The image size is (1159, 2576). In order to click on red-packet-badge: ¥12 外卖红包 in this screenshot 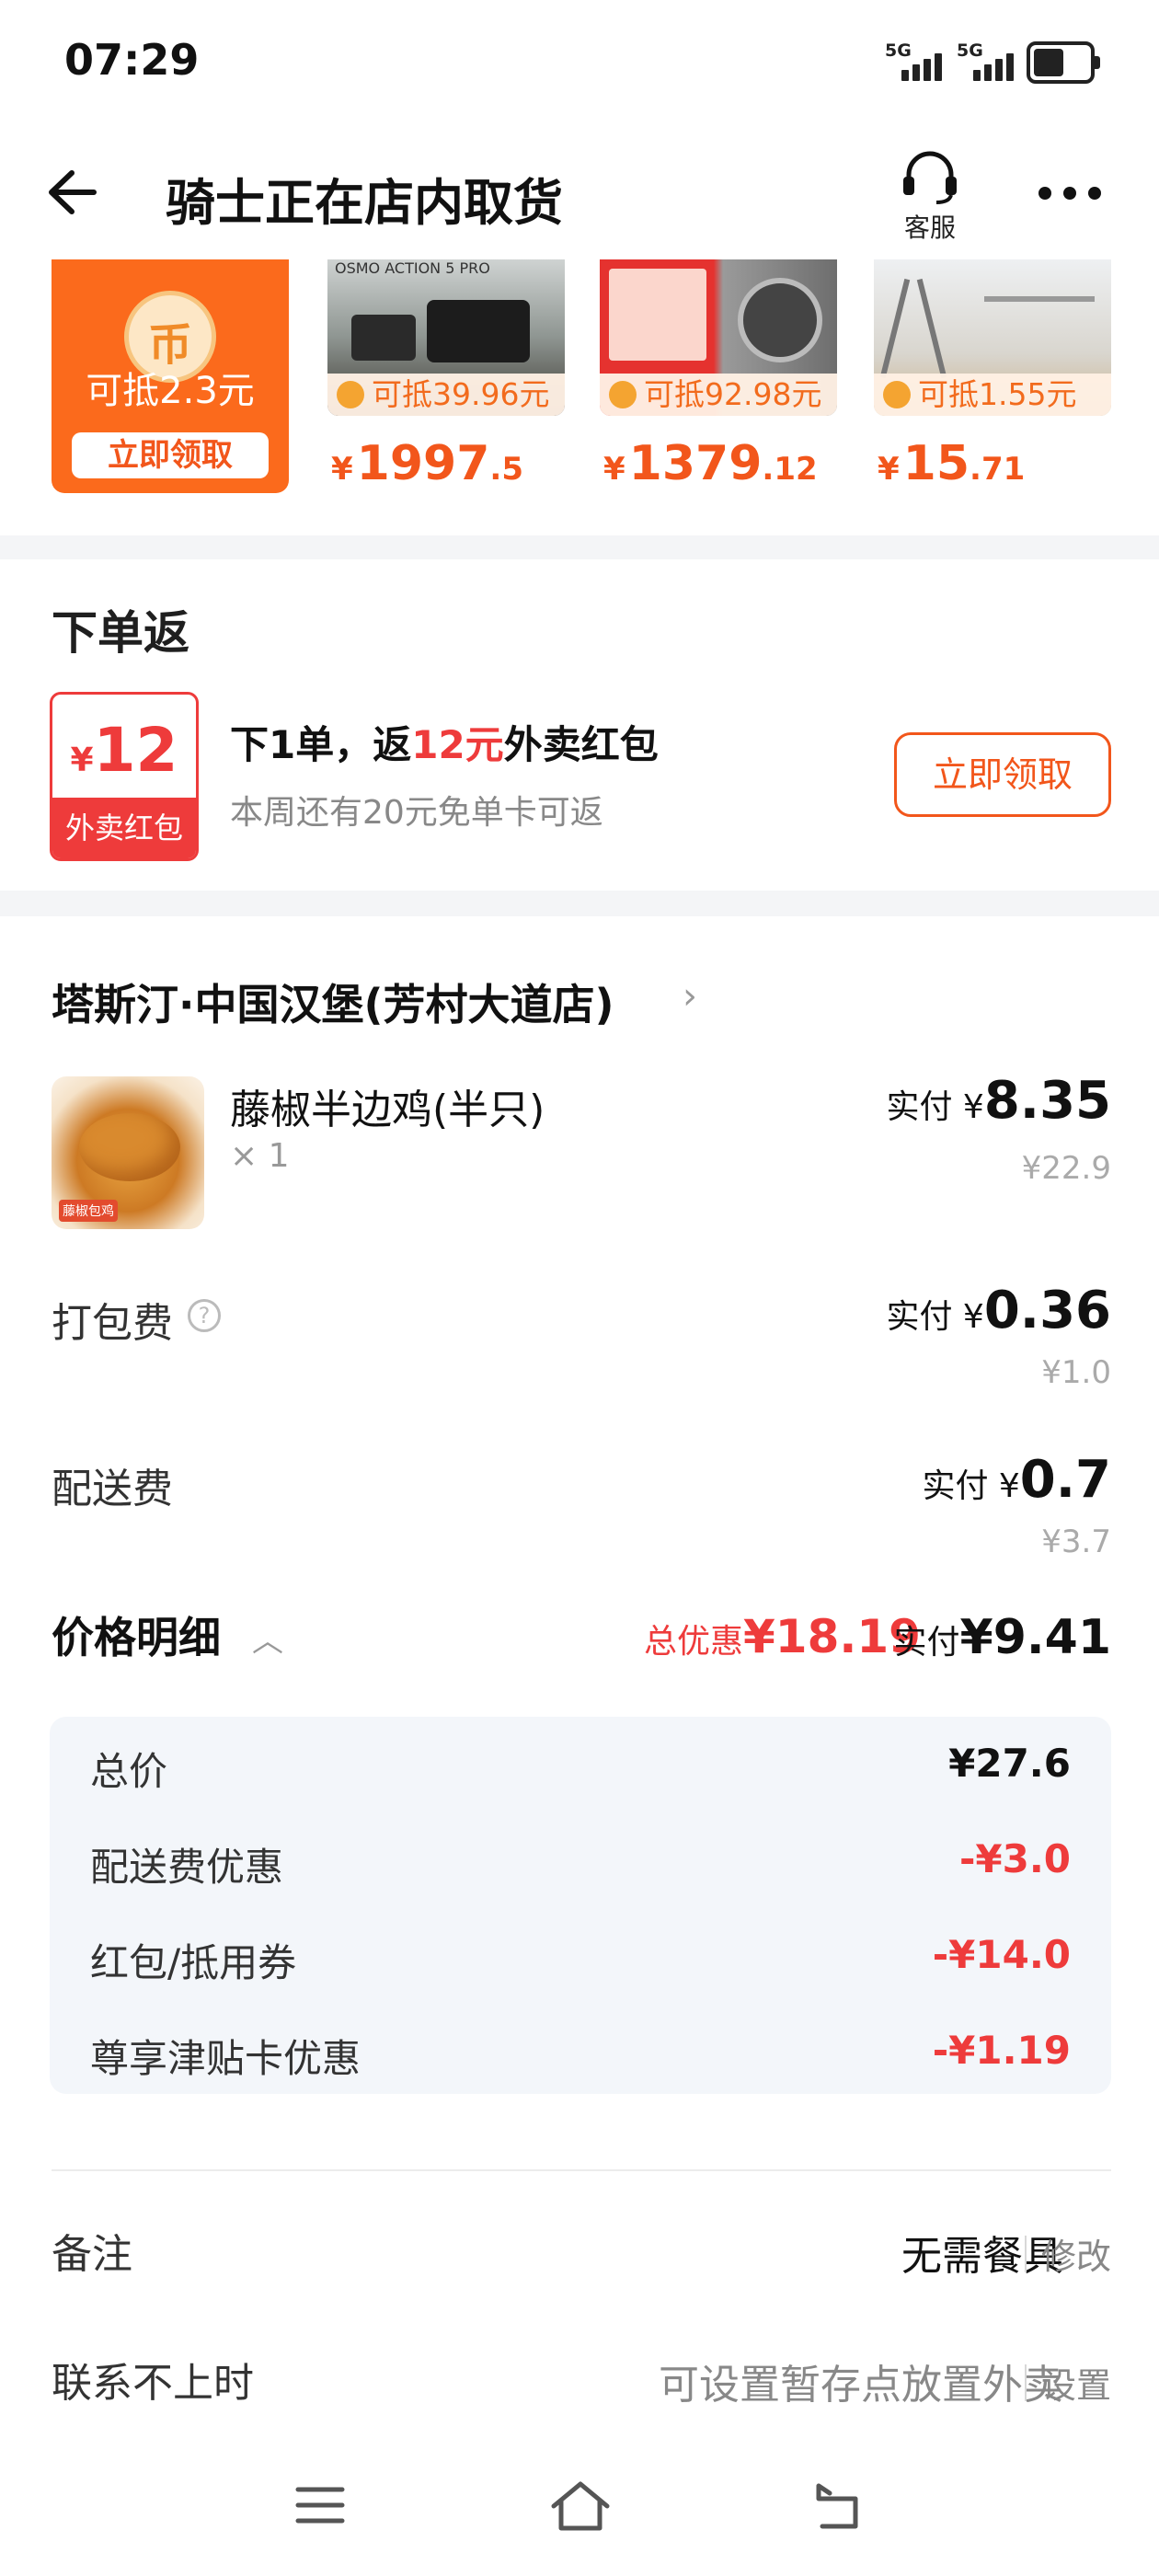, I will do `click(124, 776)`.